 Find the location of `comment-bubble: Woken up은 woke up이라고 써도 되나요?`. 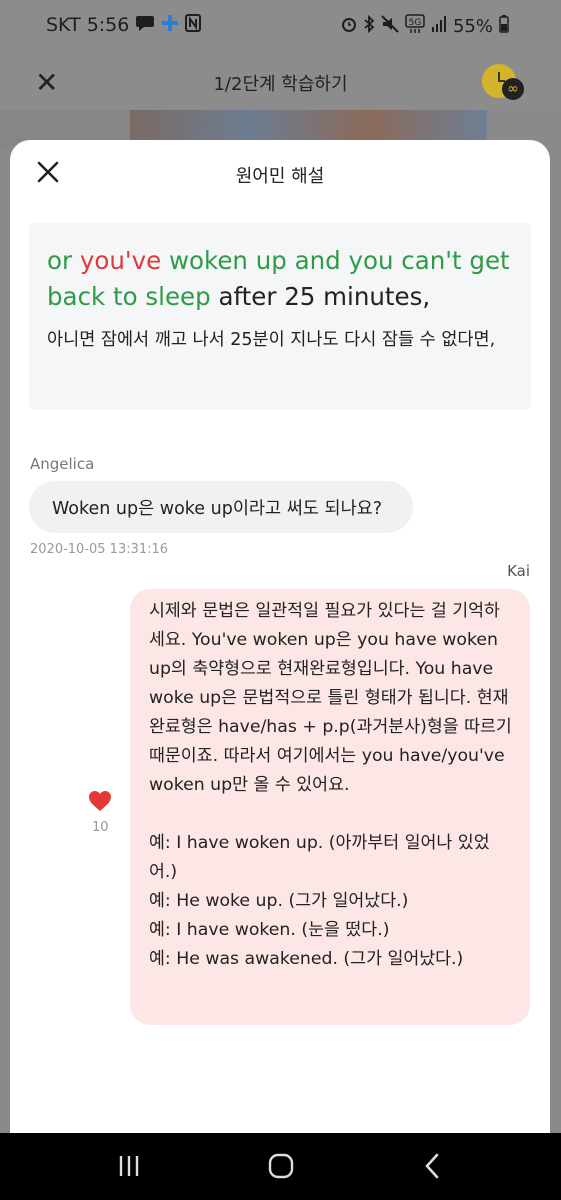

comment-bubble: Woken up은 woke up이라고 써도 되나요? is located at coordinates (221, 507).